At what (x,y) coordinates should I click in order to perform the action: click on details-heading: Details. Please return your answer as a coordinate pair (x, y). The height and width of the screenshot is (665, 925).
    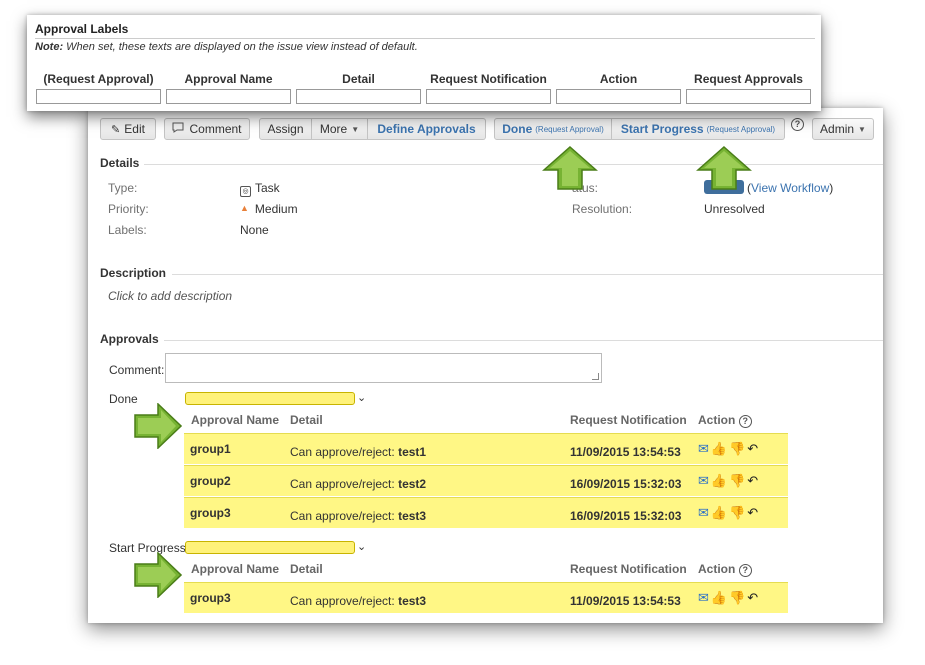
    Looking at the image, I should click on (120, 163).